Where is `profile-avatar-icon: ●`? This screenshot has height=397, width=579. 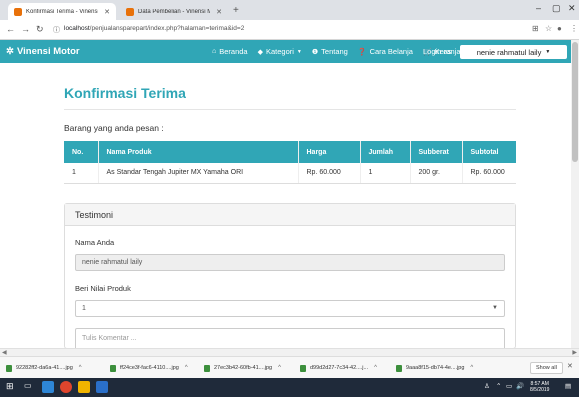 profile-avatar-icon: ● is located at coordinates (559, 28).